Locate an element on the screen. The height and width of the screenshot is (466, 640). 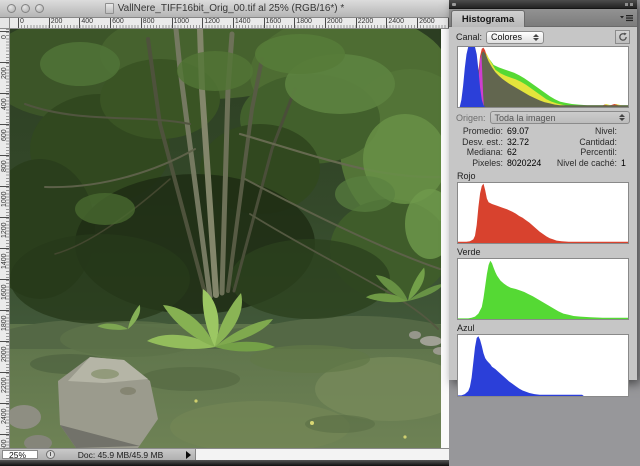
zoom-button is located at coordinates (39, 8).